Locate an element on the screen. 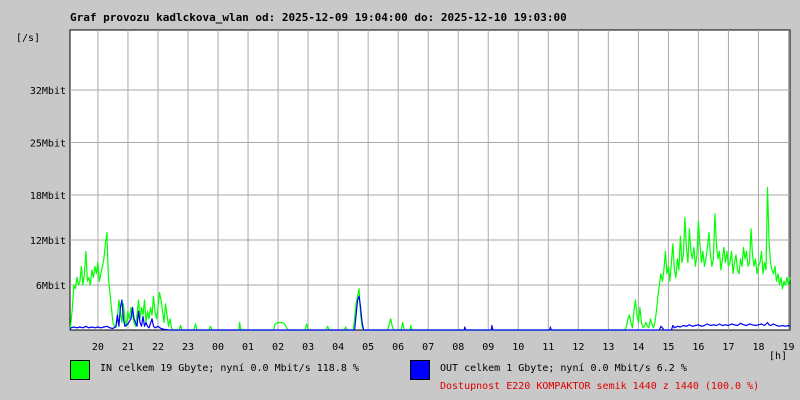 The image size is (800, 400). x-tick-label: 07 is located at coordinates (428, 347).